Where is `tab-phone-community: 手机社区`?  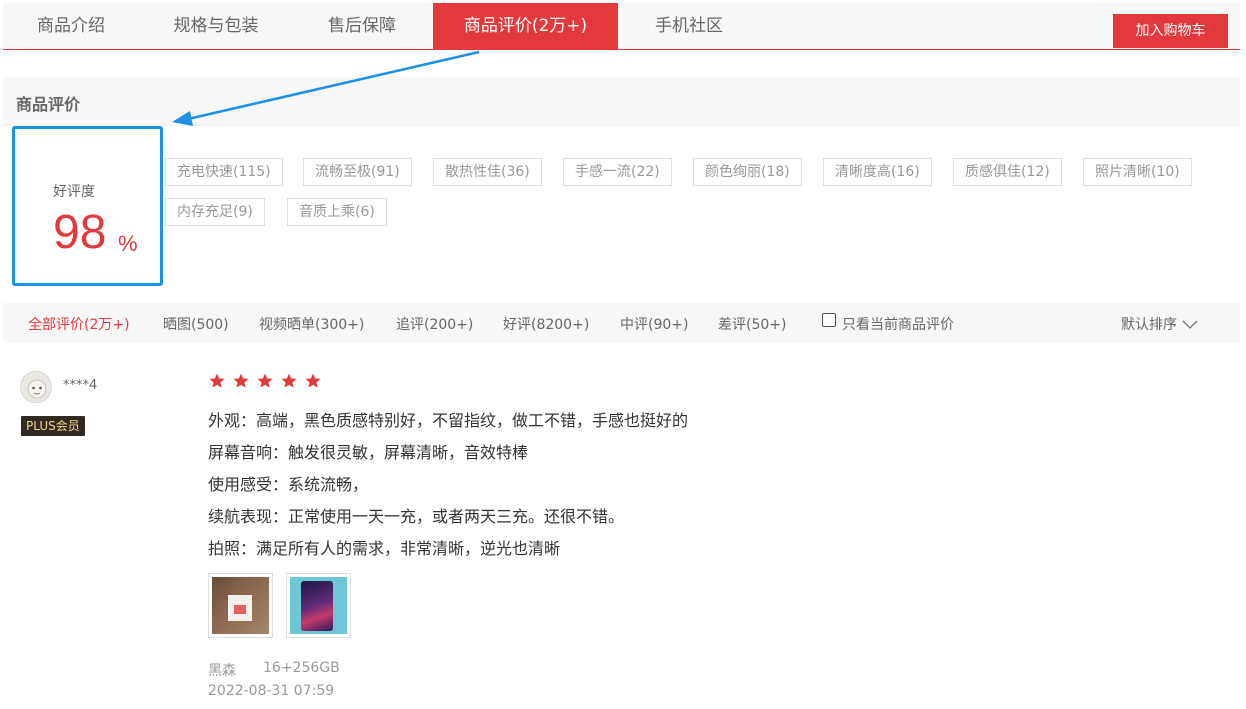 tab-phone-community: 手机社区 is located at coordinates (689, 26).